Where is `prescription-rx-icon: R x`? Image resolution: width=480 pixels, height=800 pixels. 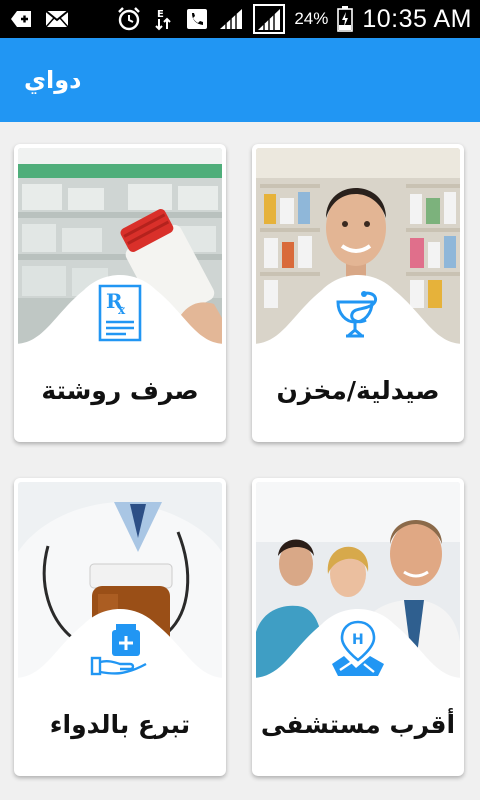
prescription-rx-icon: R x is located at coordinates (120, 314).